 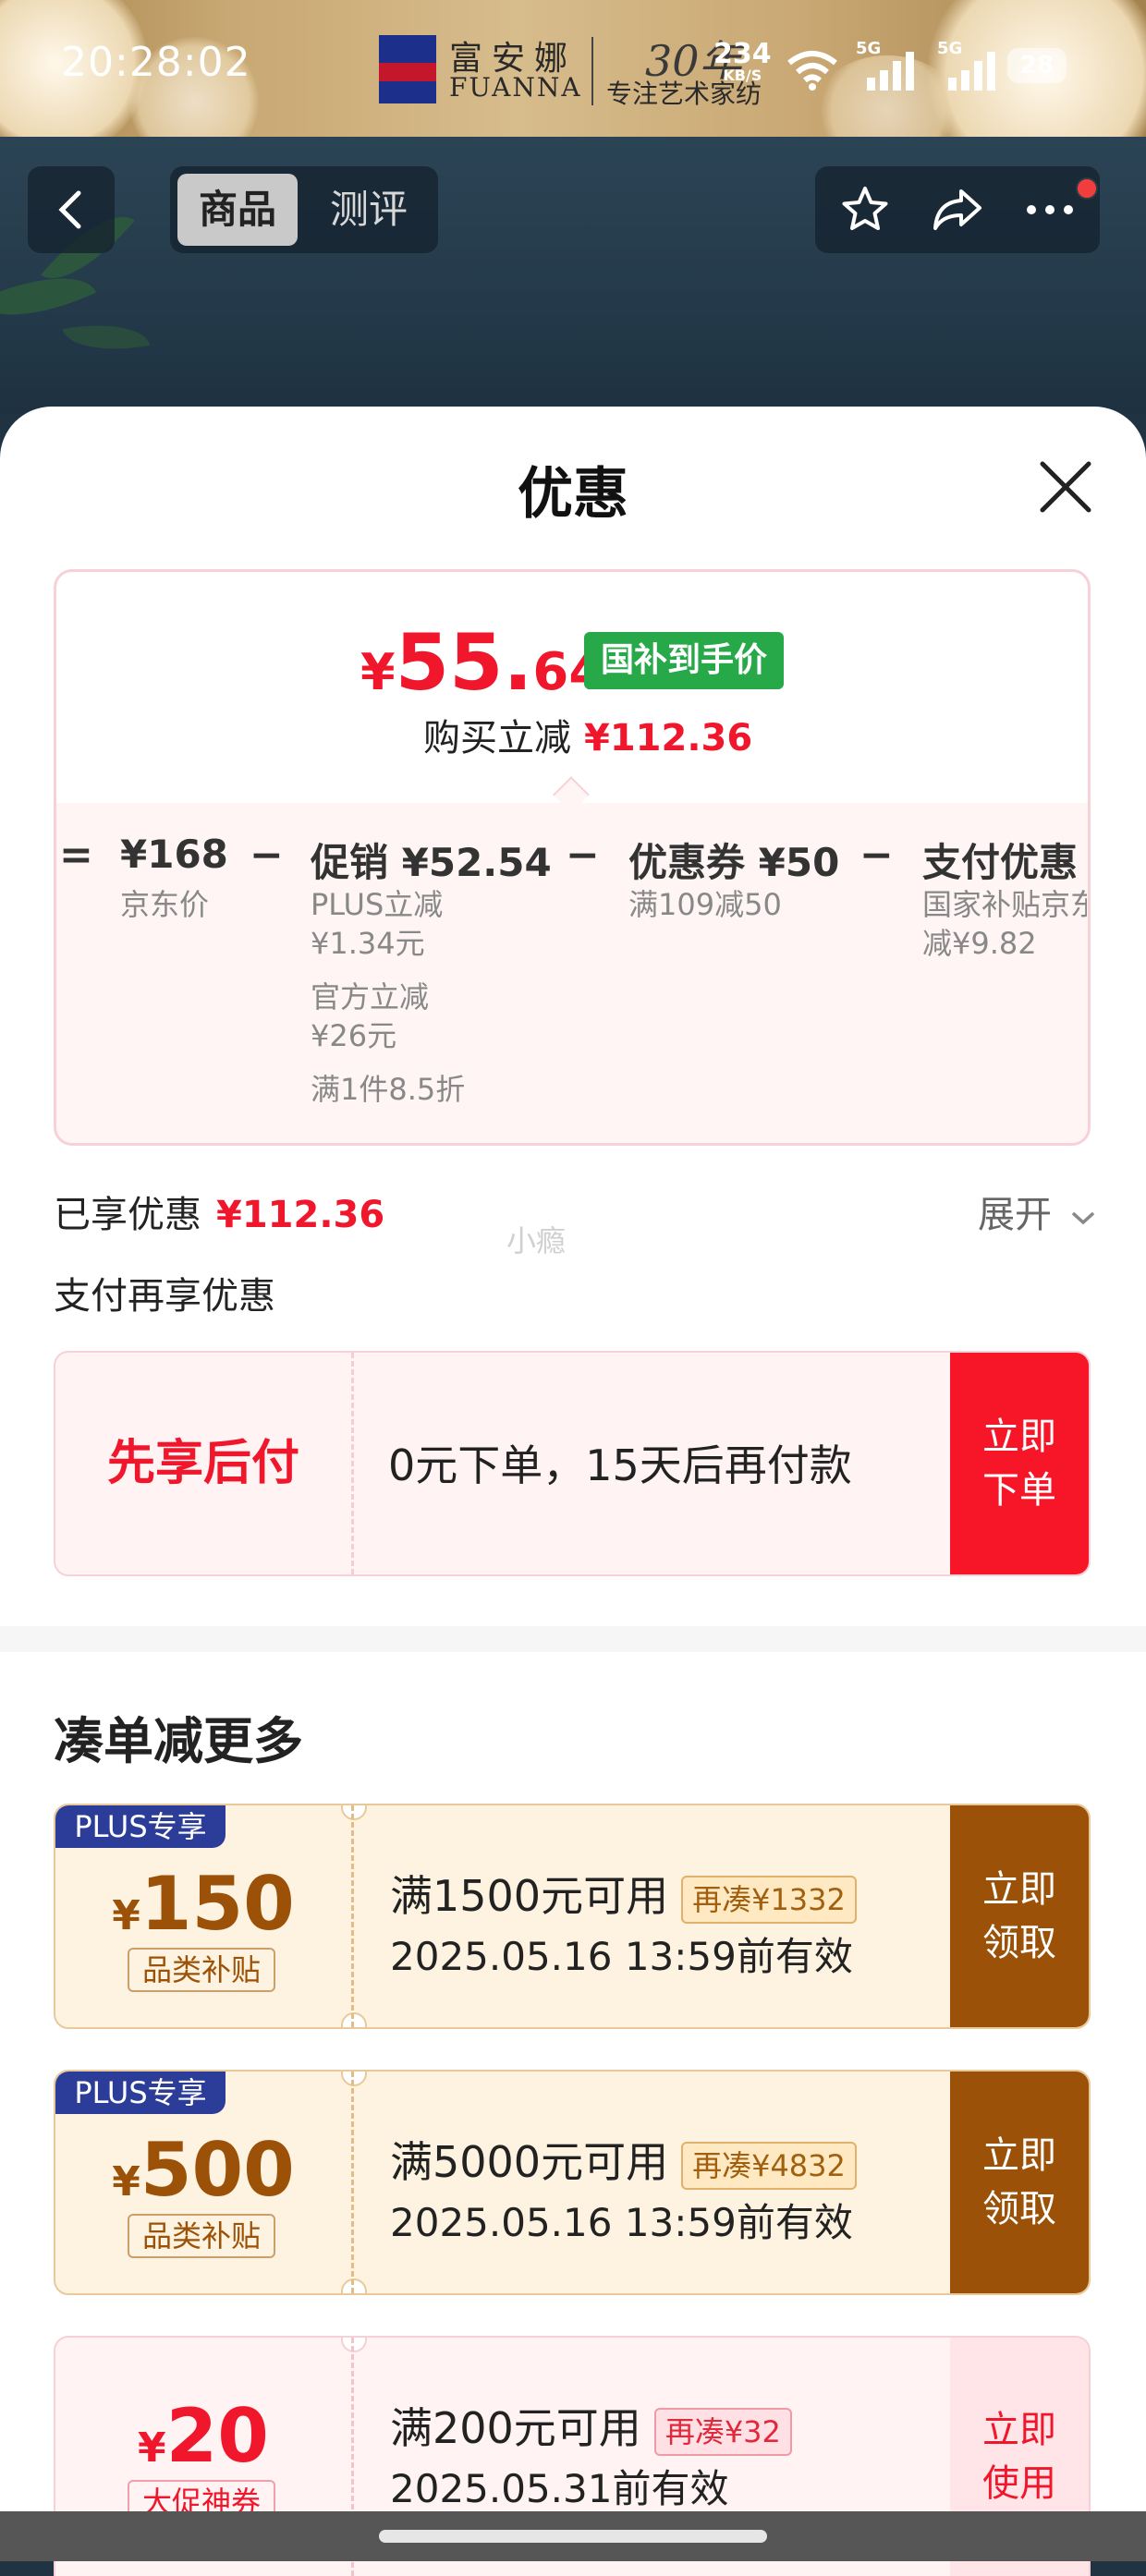 I want to click on home-indicator, so click(x=573, y=2536).